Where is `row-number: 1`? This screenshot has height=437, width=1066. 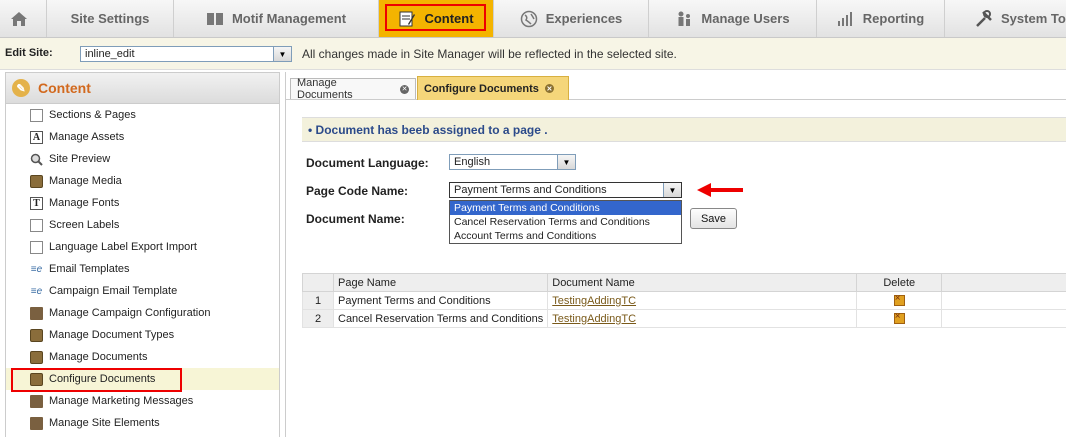 row-number: 1 is located at coordinates (318, 300).